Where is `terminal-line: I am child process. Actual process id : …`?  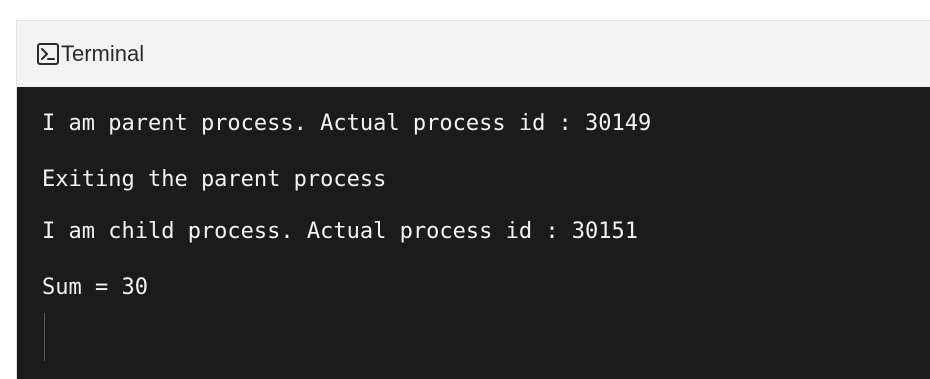
terminal-line: I am child process. Actual process id : … is located at coordinates (340, 231).